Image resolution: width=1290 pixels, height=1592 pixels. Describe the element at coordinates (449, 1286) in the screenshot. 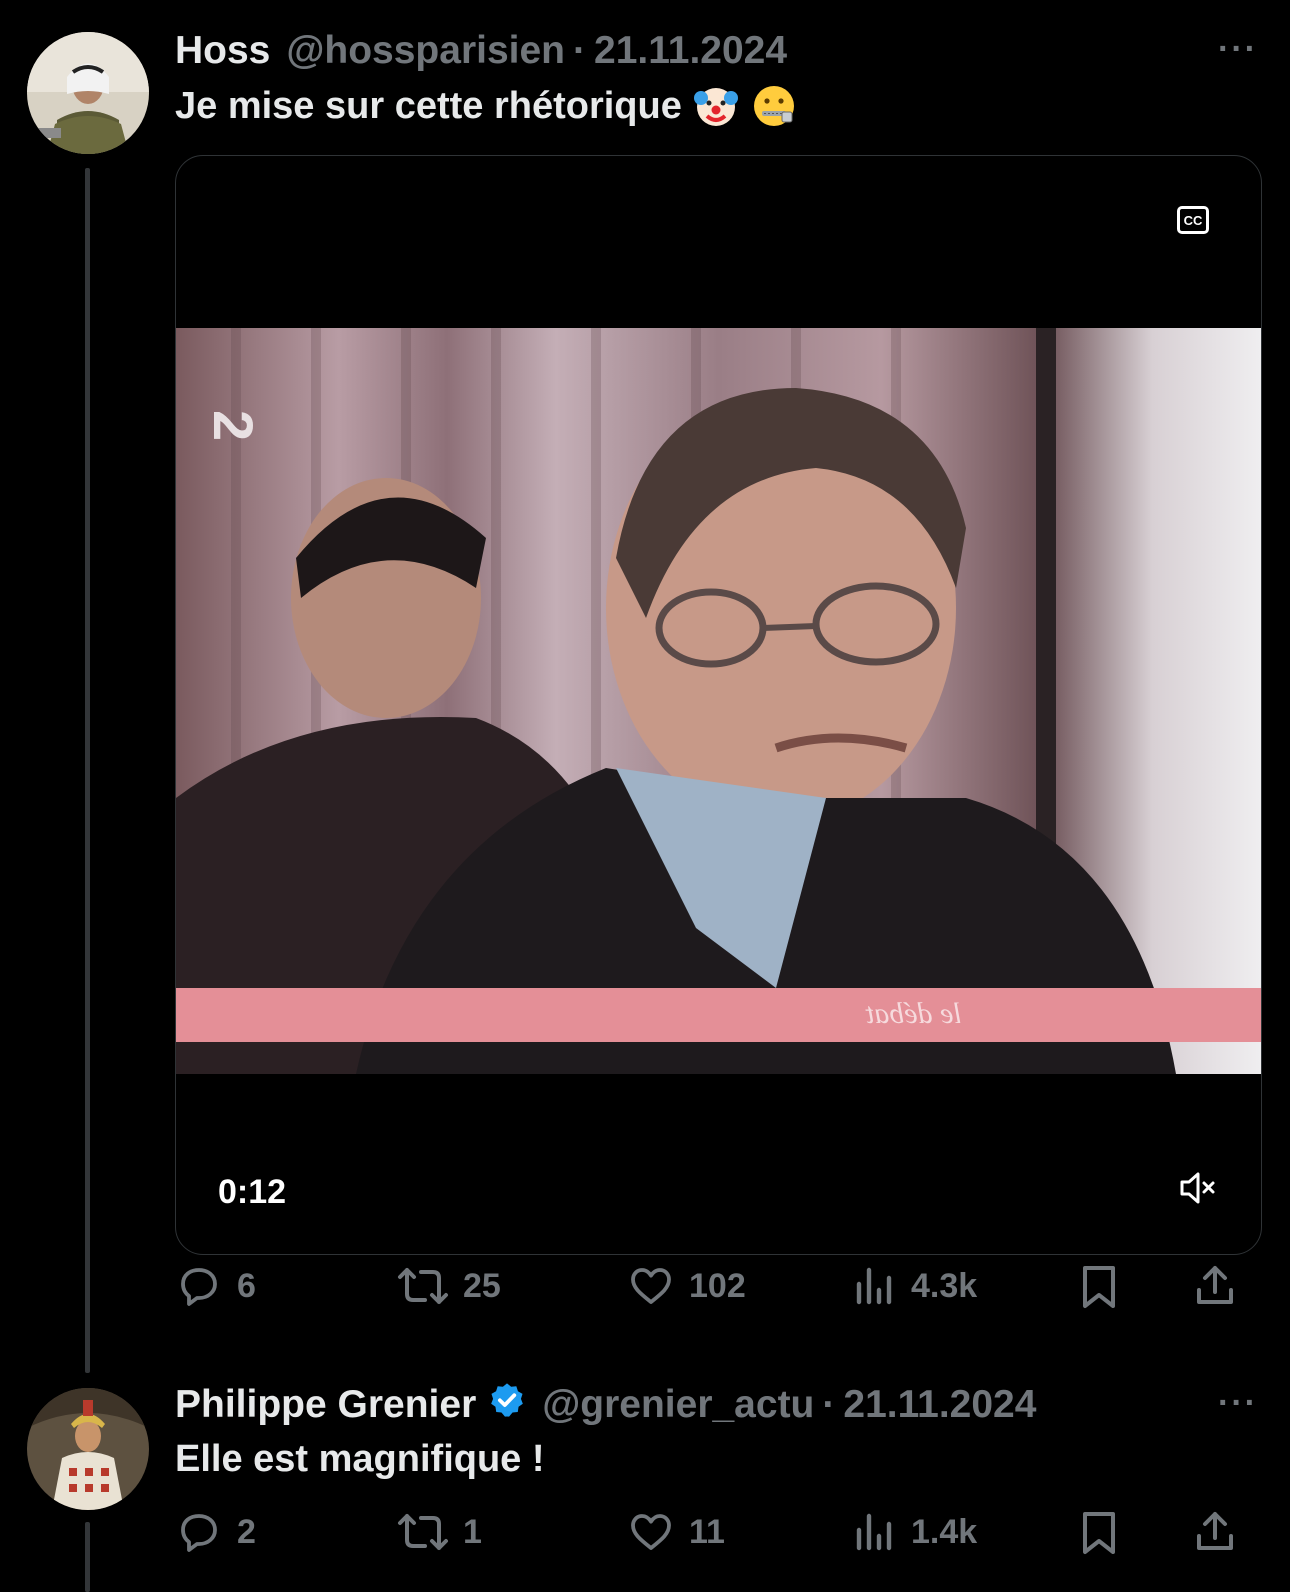

I see `repost-button: 25` at that location.